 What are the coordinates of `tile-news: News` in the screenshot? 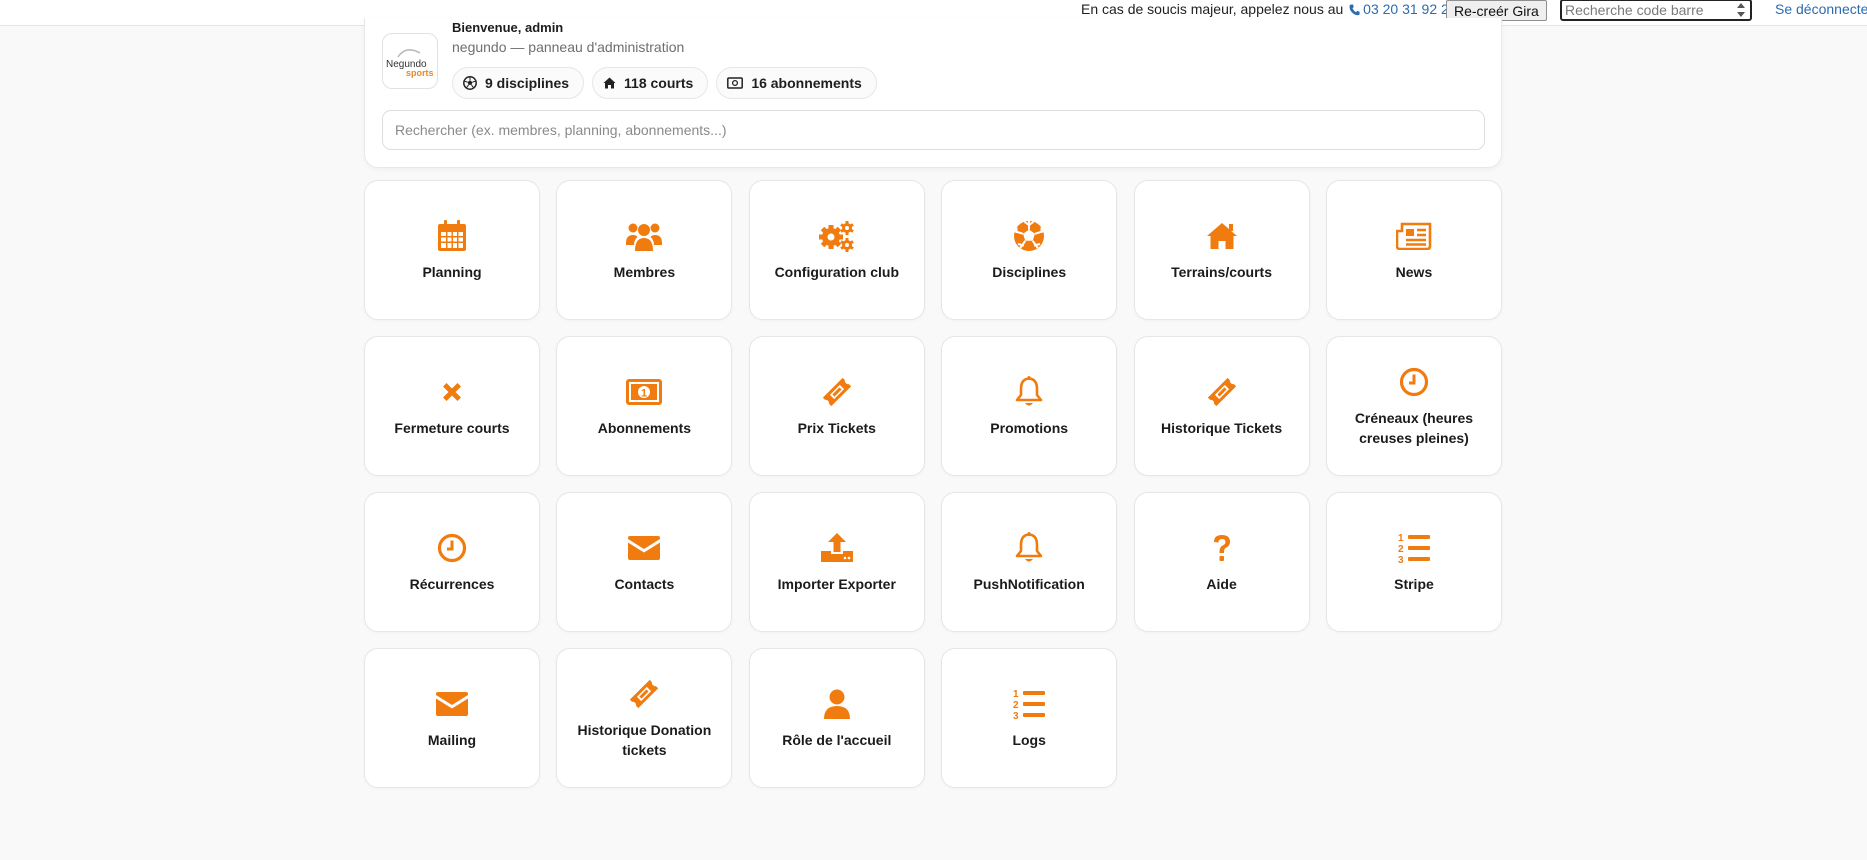 It's located at (1413, 250).